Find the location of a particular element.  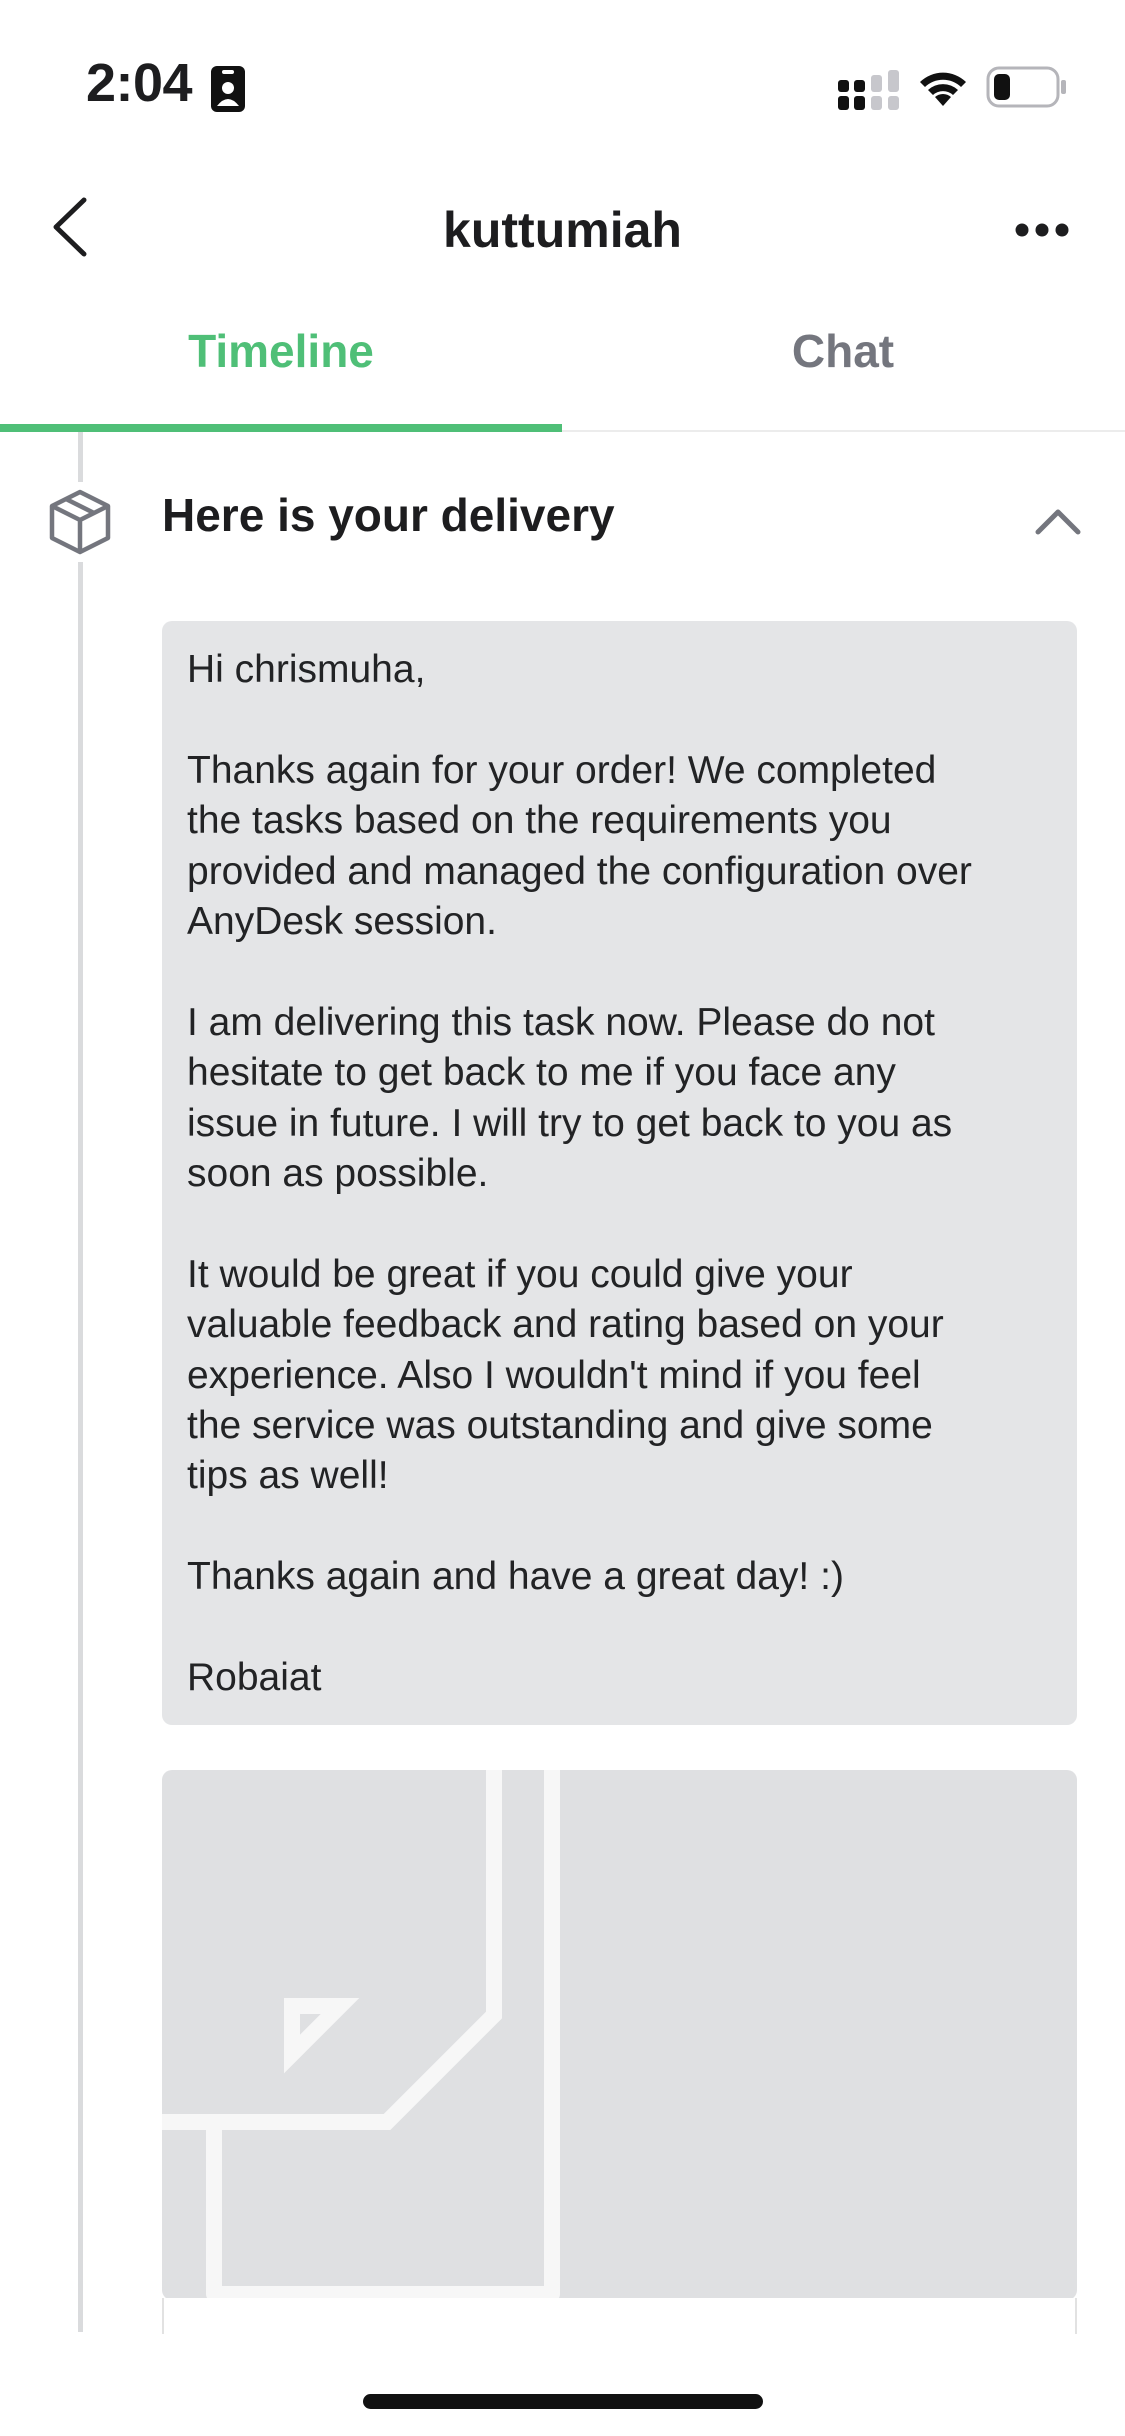

attachment-footer is located at coordinates (619, 2318).